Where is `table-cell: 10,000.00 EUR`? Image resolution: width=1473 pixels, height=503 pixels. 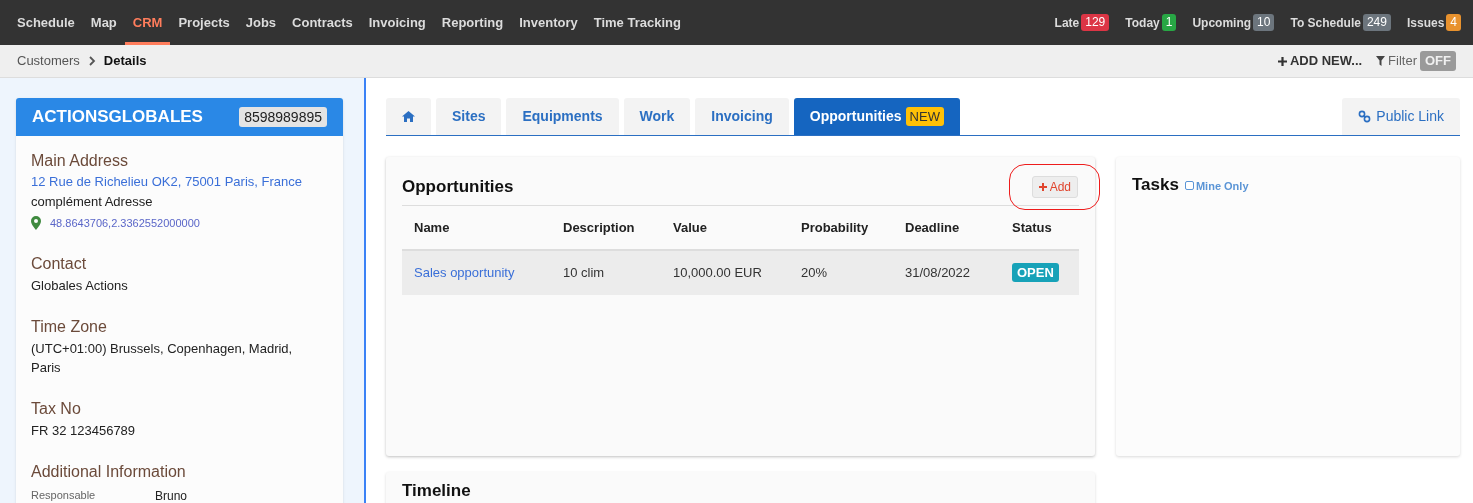 table-cell: 10,000.00 EUR is located at coordinates (725, 272).